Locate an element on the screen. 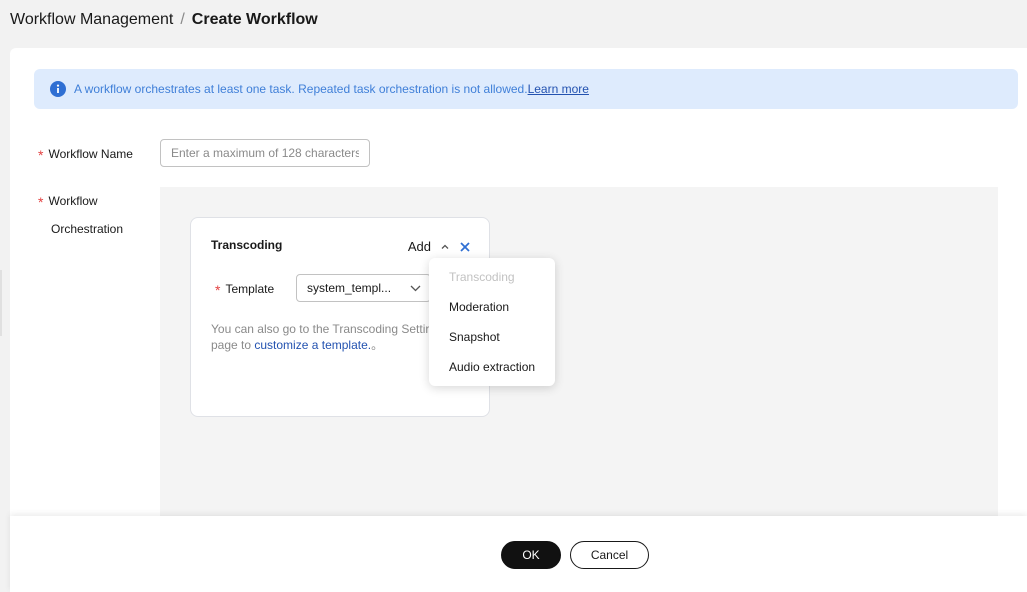  task-actions: Add is located at coordinates (439, 246).